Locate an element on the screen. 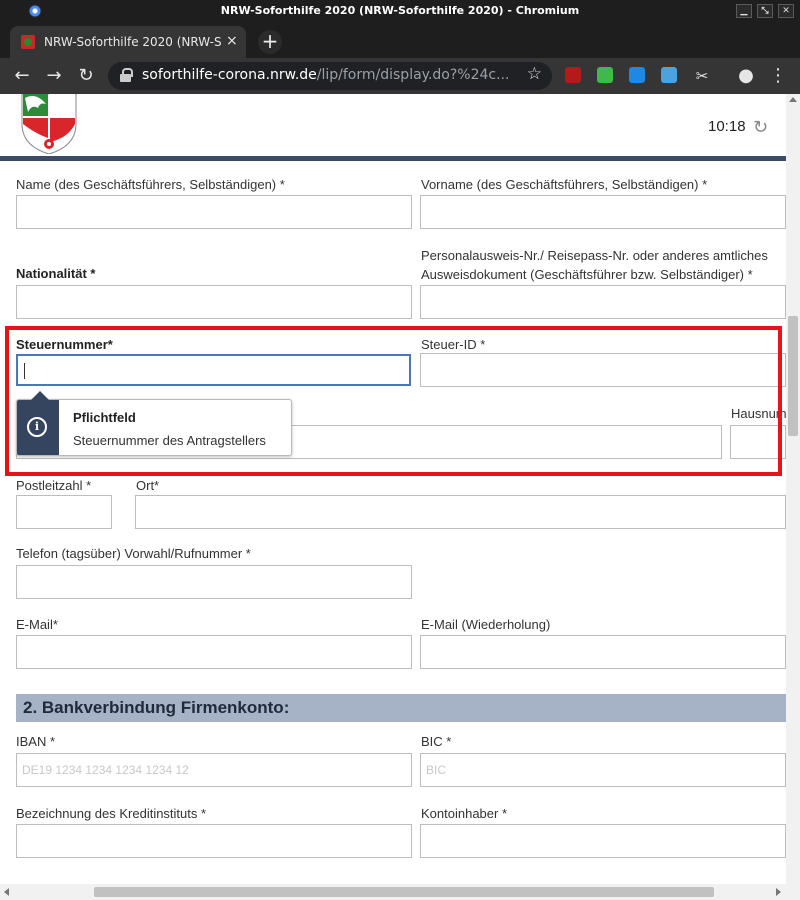  vertical-scrollbar is located at coordinates (793, 489).